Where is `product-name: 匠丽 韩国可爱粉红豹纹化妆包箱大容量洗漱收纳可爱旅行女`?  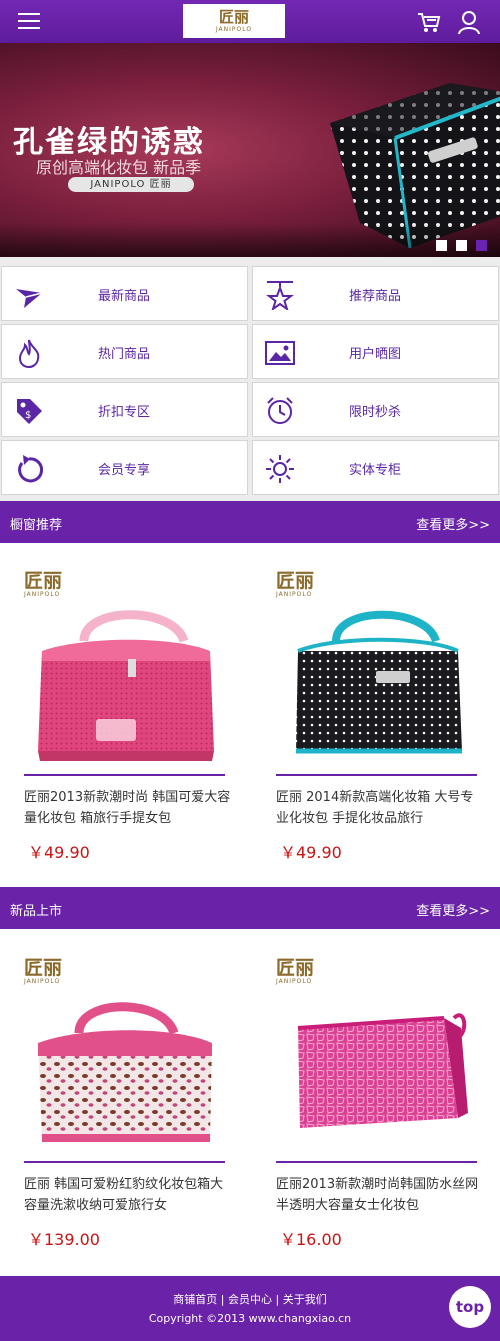
product-name: 匠丽 韩国可爱粉红豹纹化妆包箱大容量洗漱收纳可爱旅行女 is located at coordinates (124, 1195).